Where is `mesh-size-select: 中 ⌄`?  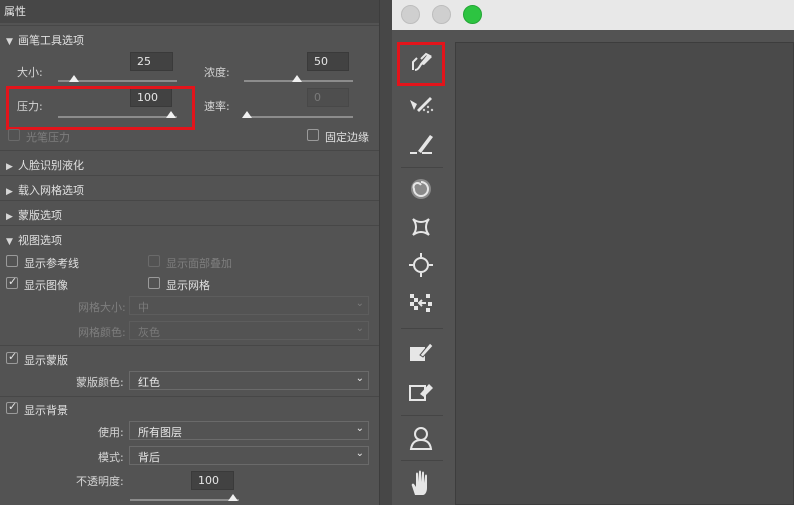 mesh-size-select: 中 ⌄ is located at coordinates (249, 305).